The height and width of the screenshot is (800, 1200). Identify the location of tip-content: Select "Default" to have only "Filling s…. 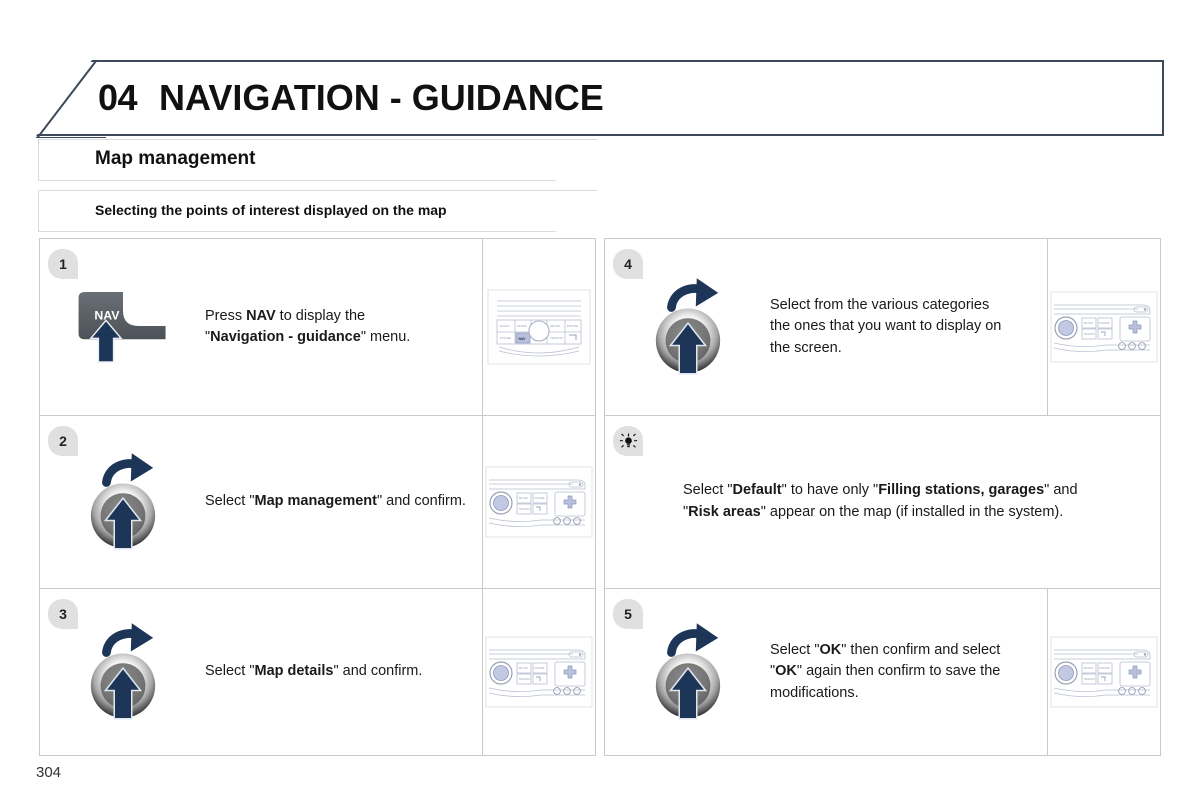
(882, 502).